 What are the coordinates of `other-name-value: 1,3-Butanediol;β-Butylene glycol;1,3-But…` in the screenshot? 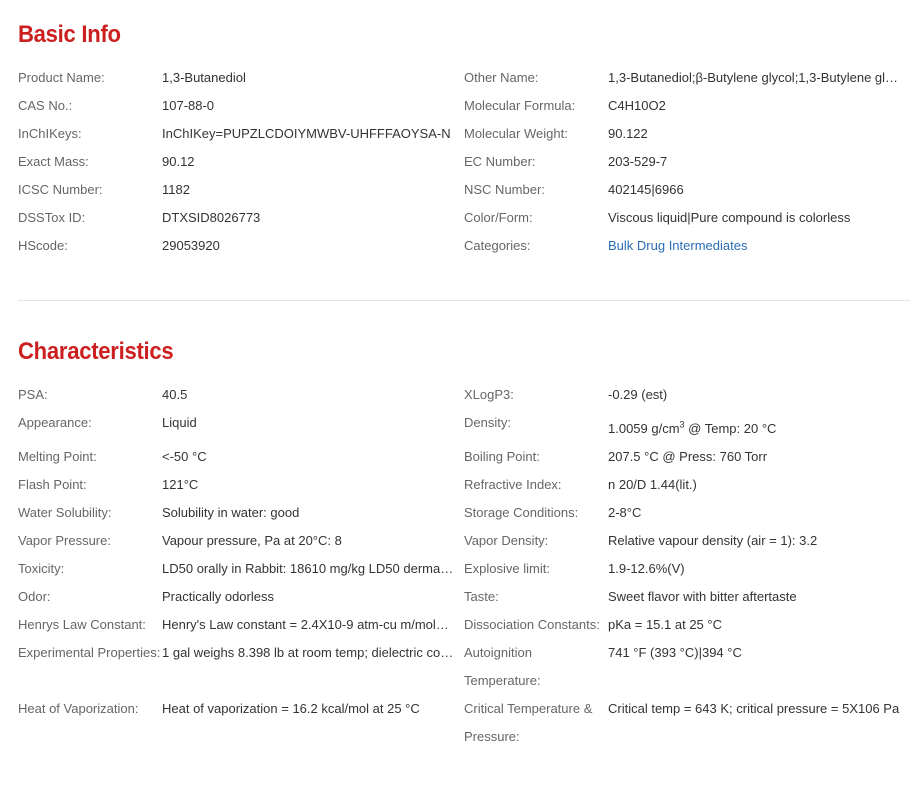 It's located at (754, 77).